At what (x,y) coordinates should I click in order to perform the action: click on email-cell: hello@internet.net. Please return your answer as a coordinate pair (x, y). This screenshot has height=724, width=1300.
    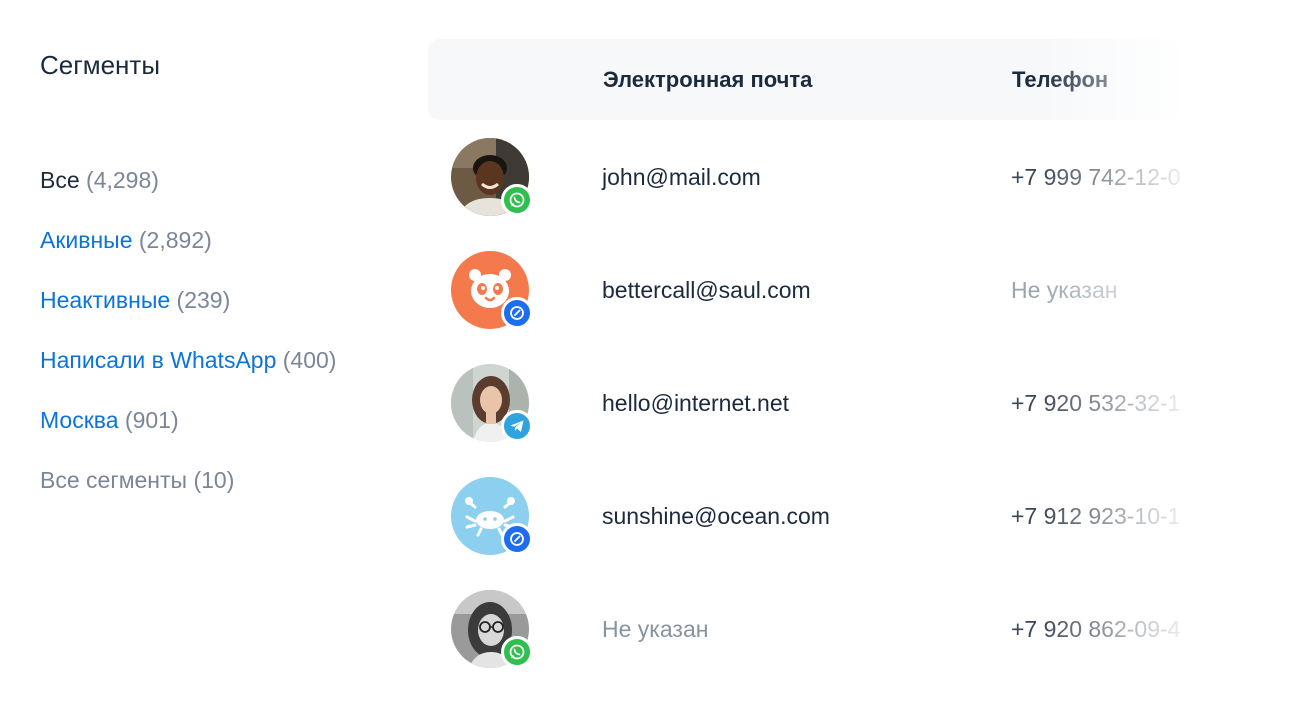
    Looking at the image, I should click on (696, 403).